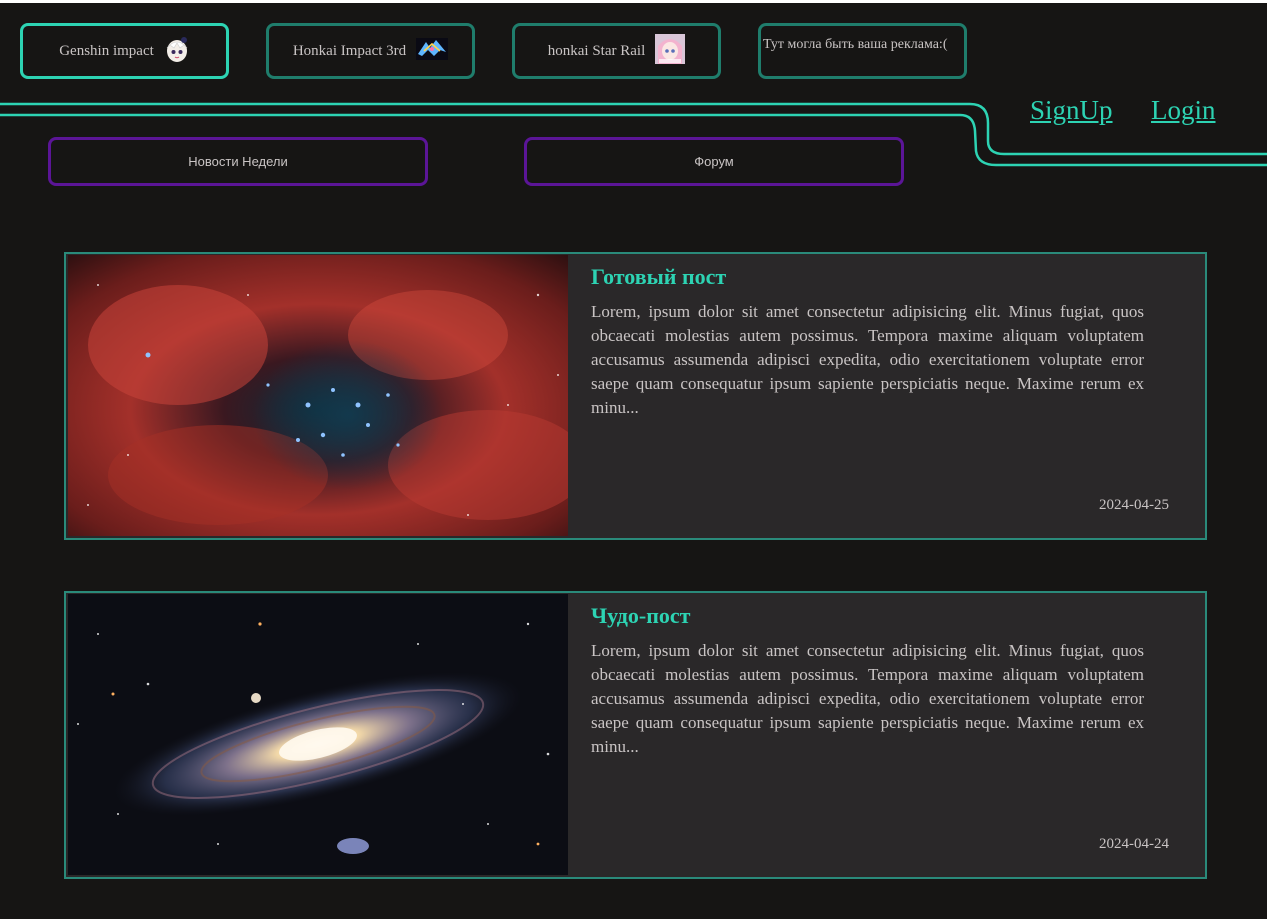 The height and width of the screenshot is (919, 1267). What do you see at coordinates (670, 51) in the screenshot?
I see `march-seventh-avatar-icon` at bounding box center [670, 51].